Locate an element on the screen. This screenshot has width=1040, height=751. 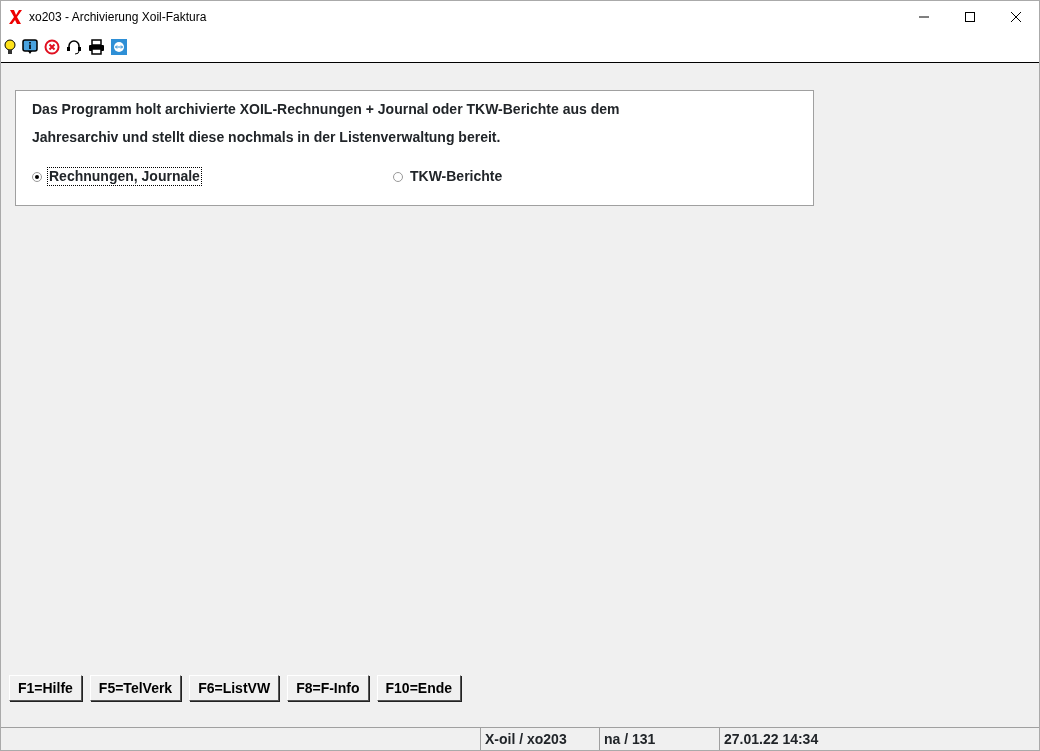
status-cell: X-oil / xo203 is located at coordinates (539, 739).